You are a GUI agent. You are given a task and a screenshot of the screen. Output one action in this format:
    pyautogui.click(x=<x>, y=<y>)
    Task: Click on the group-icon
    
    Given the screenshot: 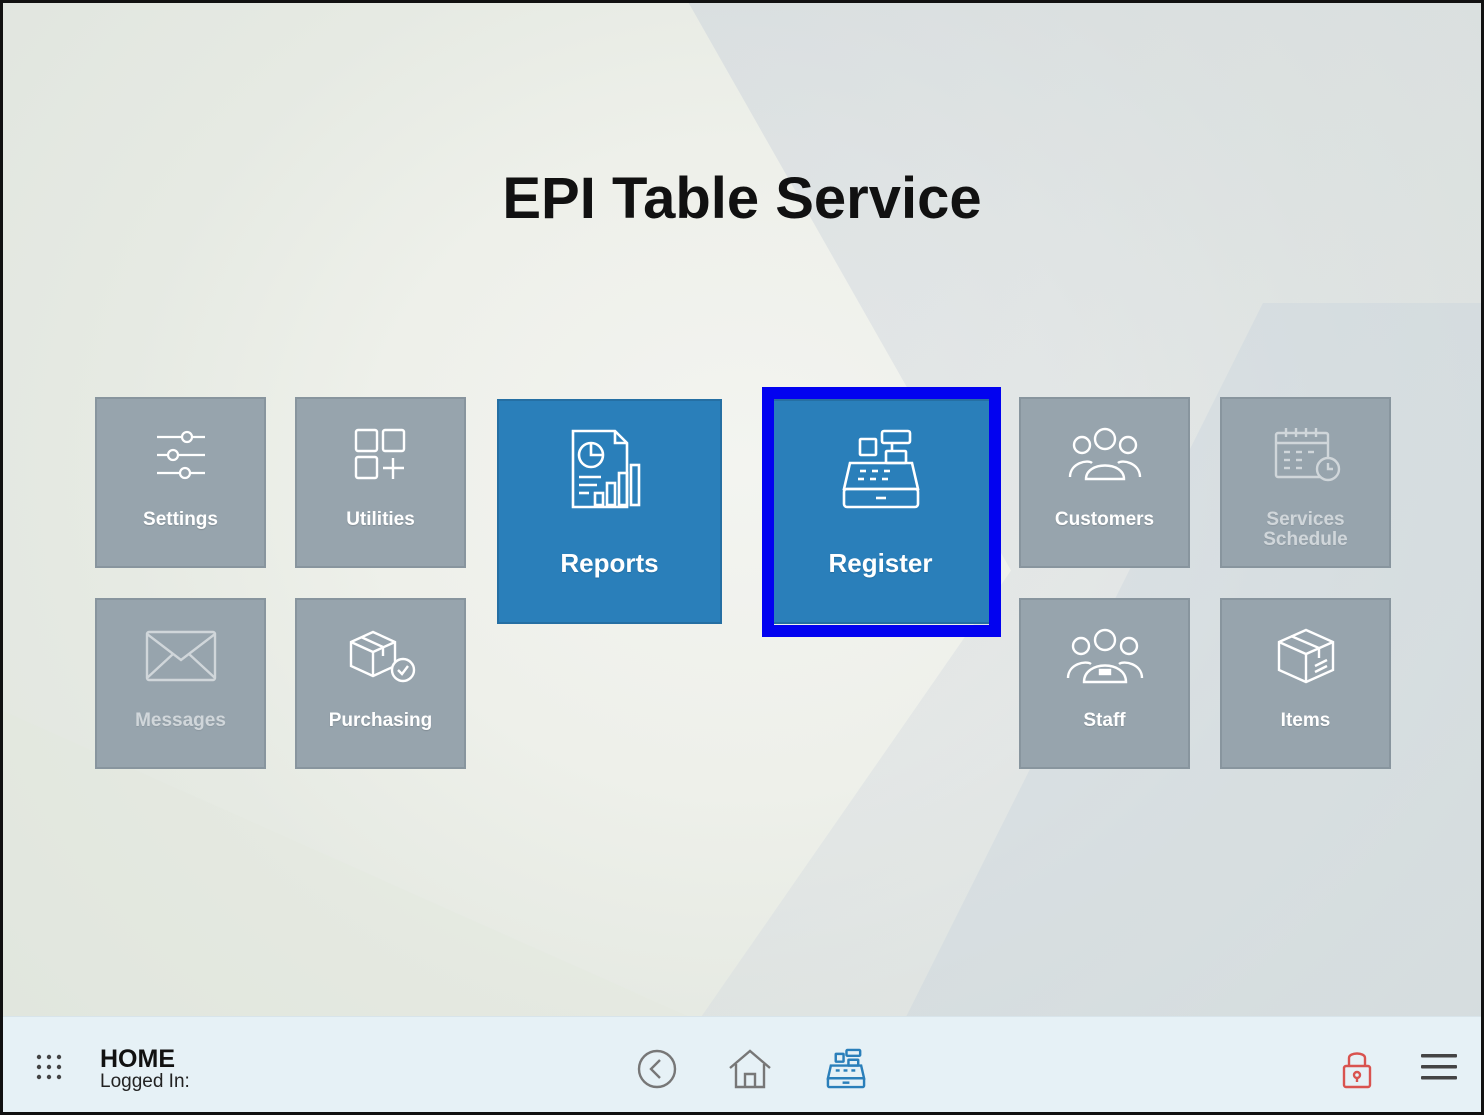 What is the action you would take?
    pyautogui.click(x=1104, y=455)
    